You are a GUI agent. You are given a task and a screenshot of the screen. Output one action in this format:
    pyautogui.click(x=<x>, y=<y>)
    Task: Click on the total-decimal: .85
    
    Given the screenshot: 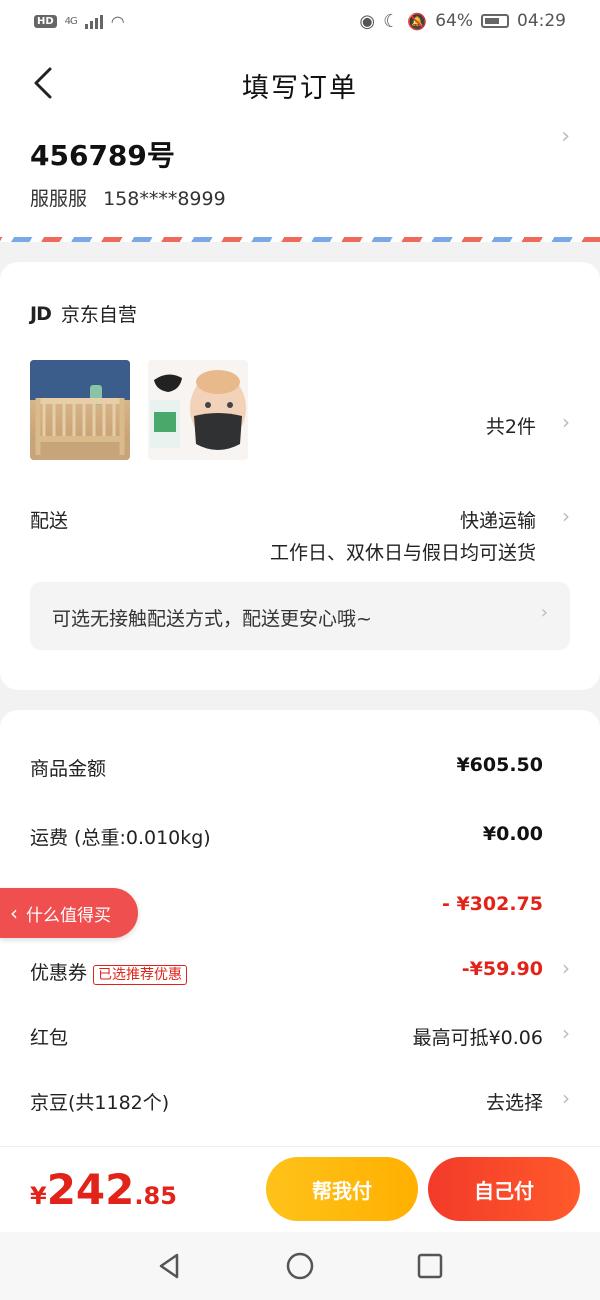 What is the action you would take?
    pyautogui.click(x=155, y=1196)
    